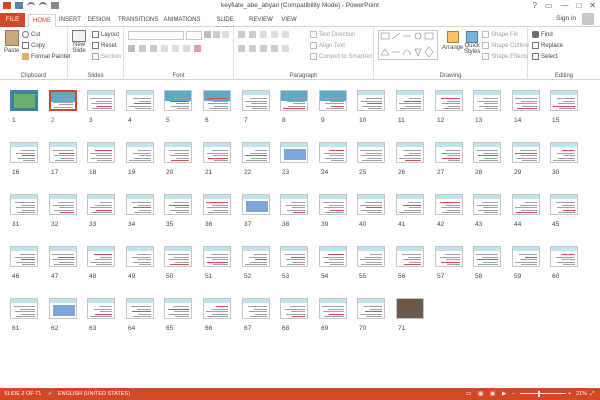 This screenshot has width=600, height=400. Describe the element at coordinates (138, 21) in the screenshot. I see `tab-transitions: TRANSITIONS` at that location.